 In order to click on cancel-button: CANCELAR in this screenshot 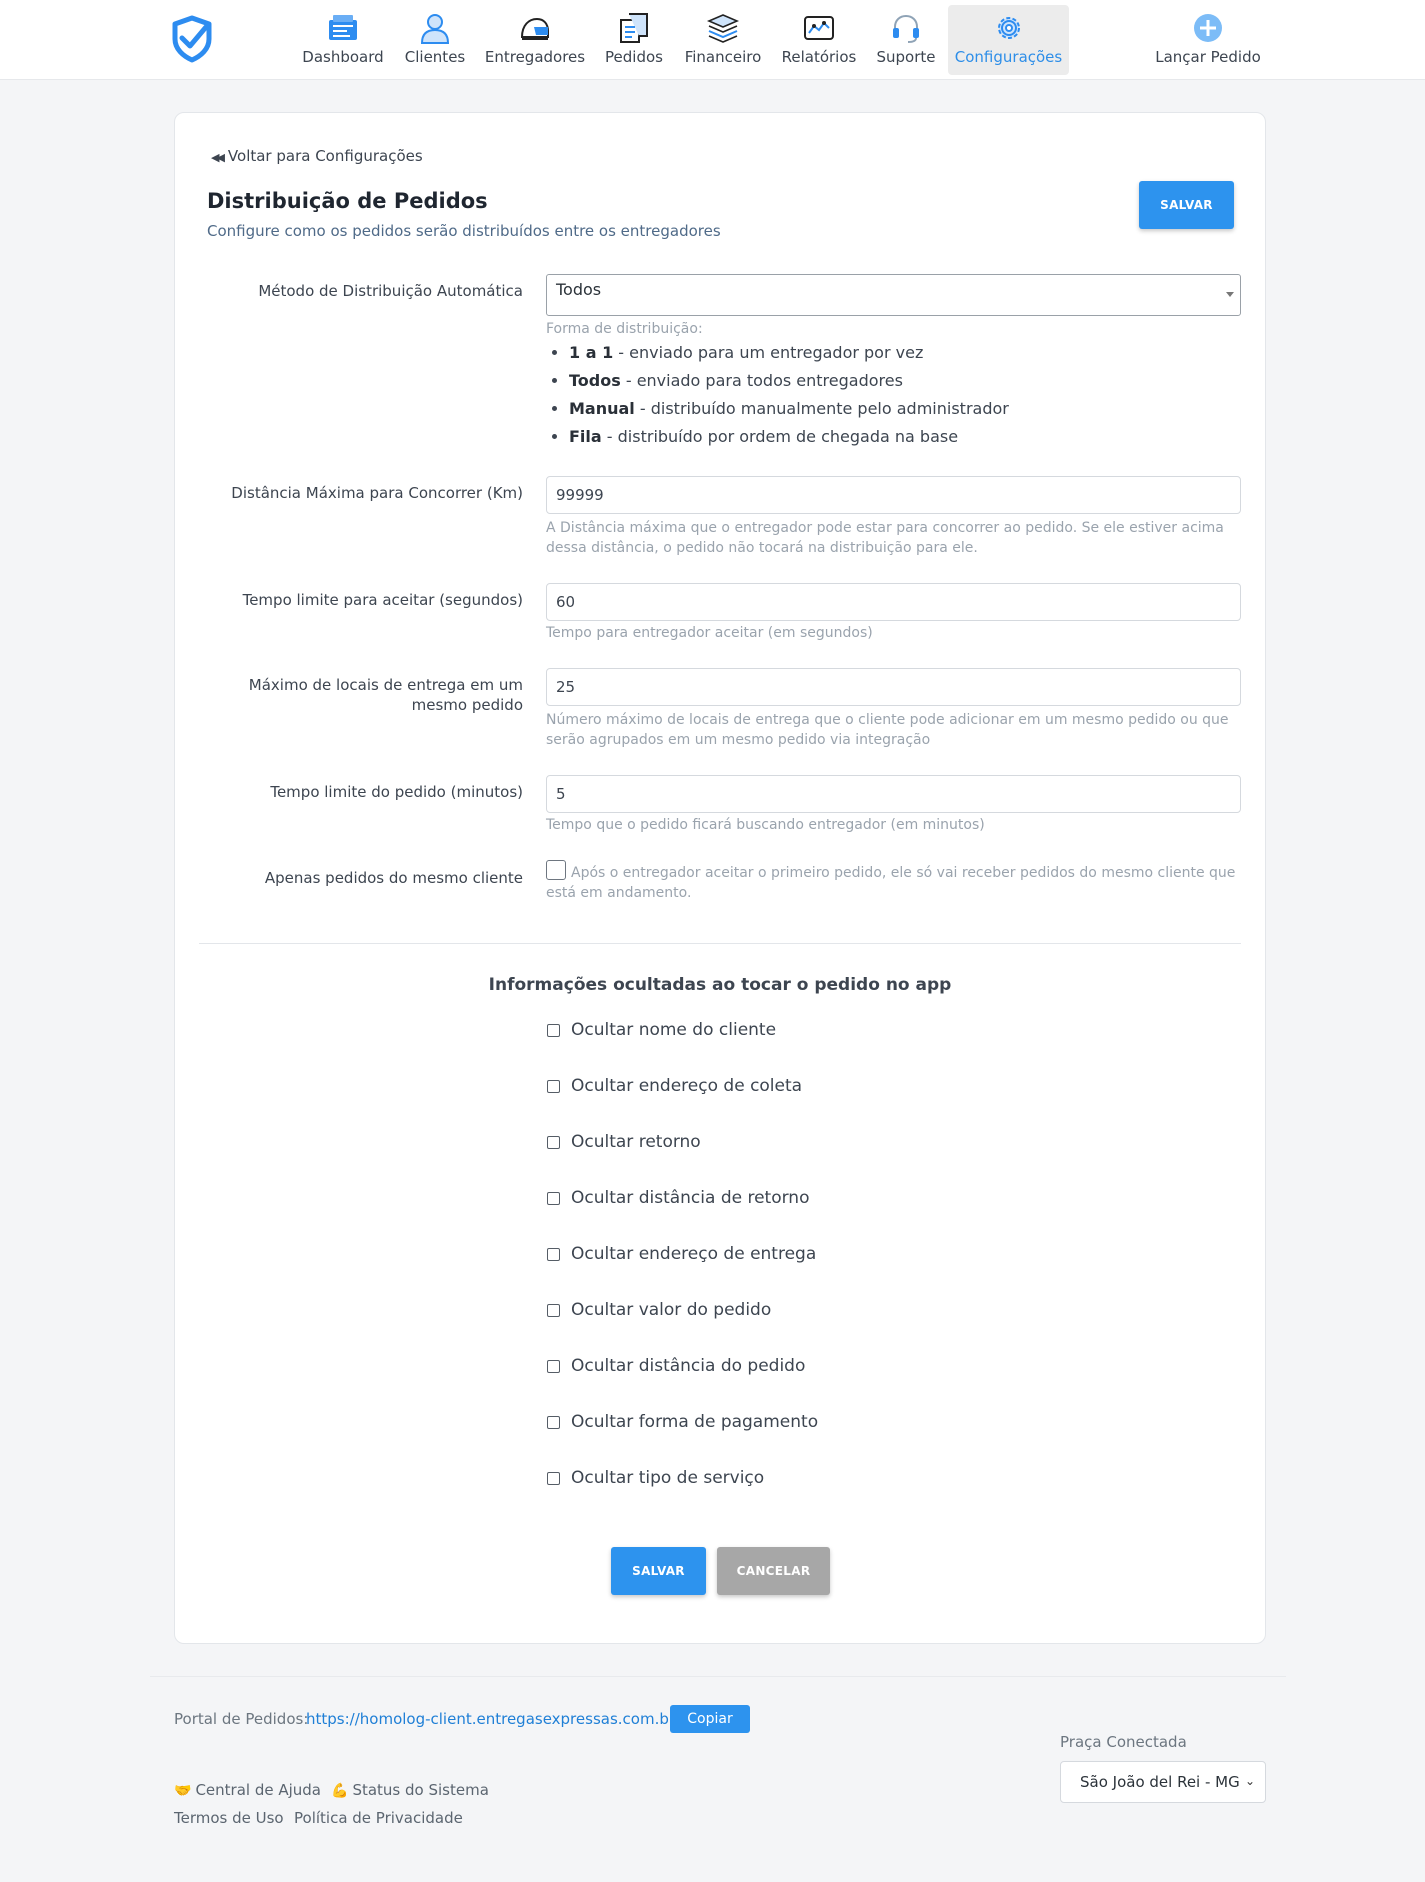, I will do `click(773, 1571)`.